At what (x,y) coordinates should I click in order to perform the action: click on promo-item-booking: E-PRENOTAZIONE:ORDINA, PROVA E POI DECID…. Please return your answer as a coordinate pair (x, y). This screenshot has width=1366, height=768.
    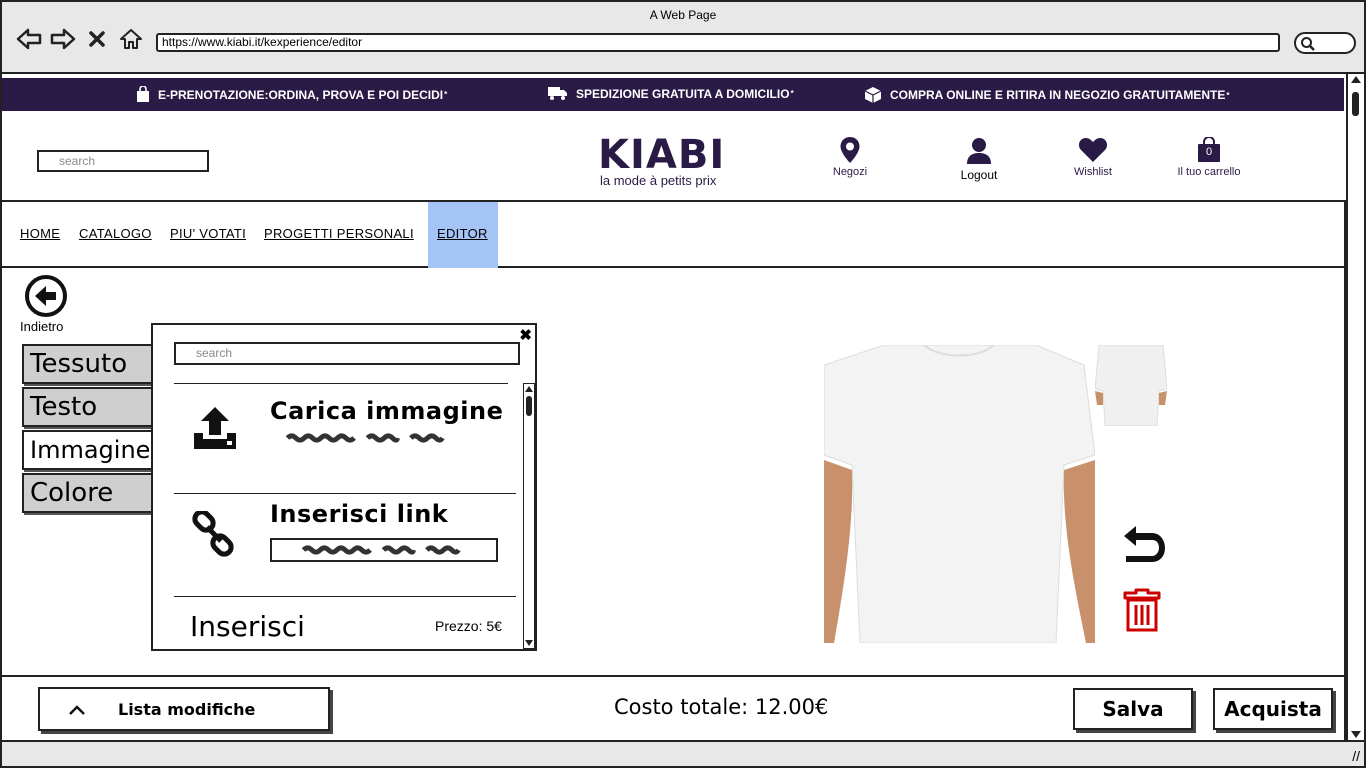
    Looking at the image, I should click on (291, 94).